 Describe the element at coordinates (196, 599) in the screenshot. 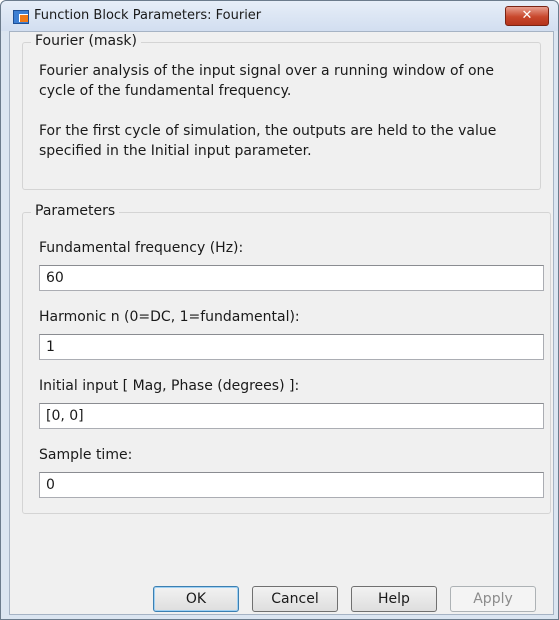

I see `ok-button: OK` at that location.